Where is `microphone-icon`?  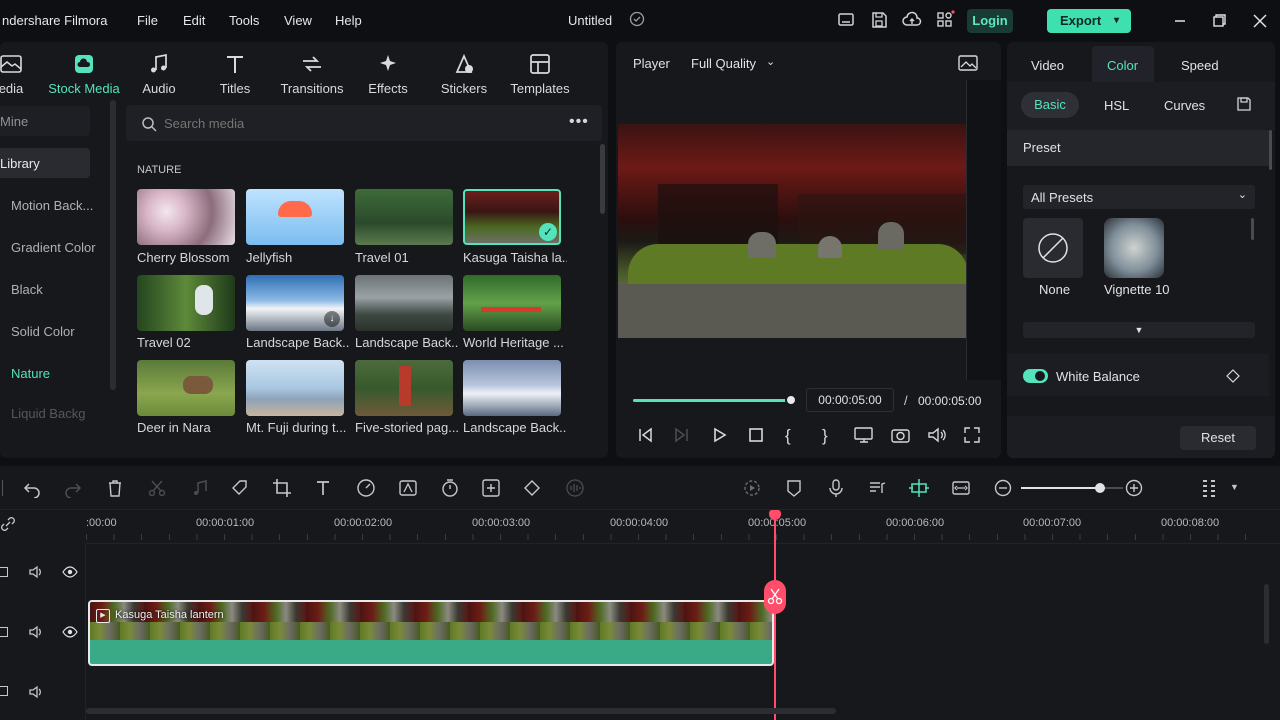
microphone-icon is located at coordinates (837, 489).